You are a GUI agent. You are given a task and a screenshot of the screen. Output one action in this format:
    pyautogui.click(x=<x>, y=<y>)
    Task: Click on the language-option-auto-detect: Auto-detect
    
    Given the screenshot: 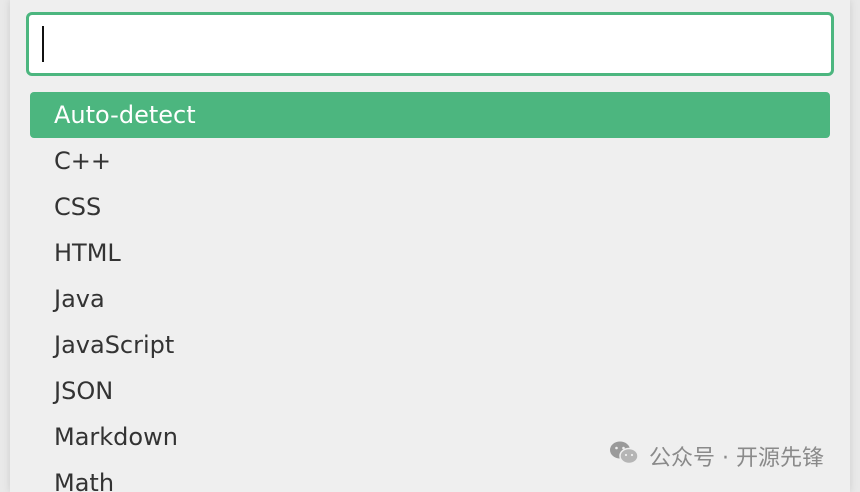 What is the action you would take?
    pyautogui.click(x=430, y=115)
    